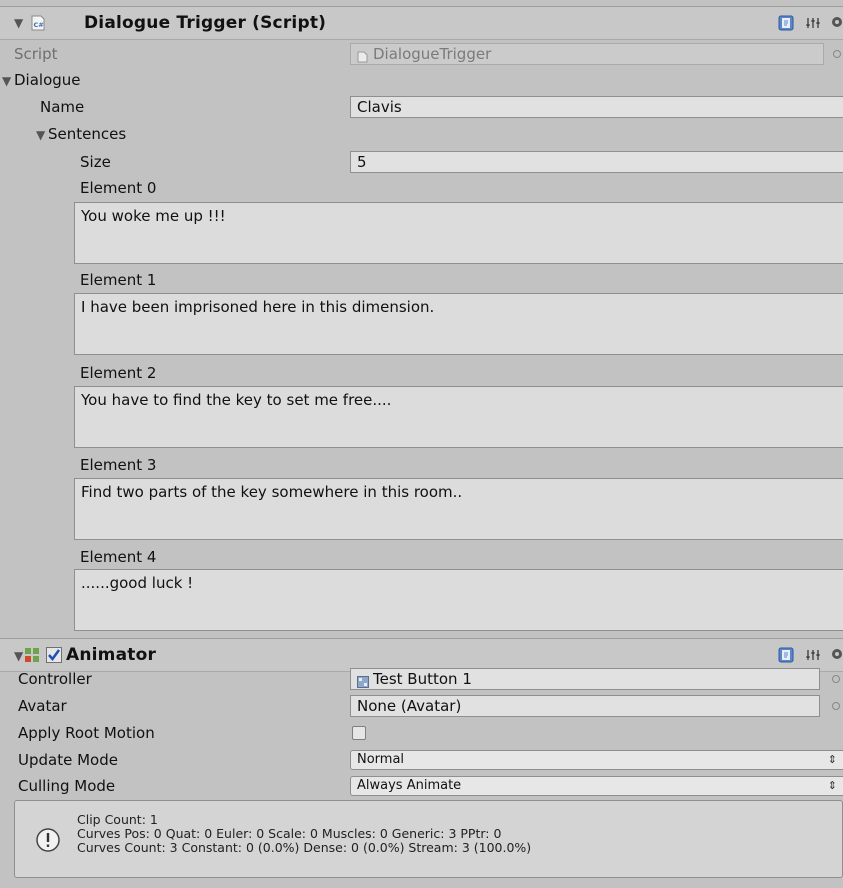 This screenshot has width=843, height=888. What do you see at coordinates (87, 134) in the screenshot?
I see `sentences-label: Sentences` at bounding box center [87, 134].